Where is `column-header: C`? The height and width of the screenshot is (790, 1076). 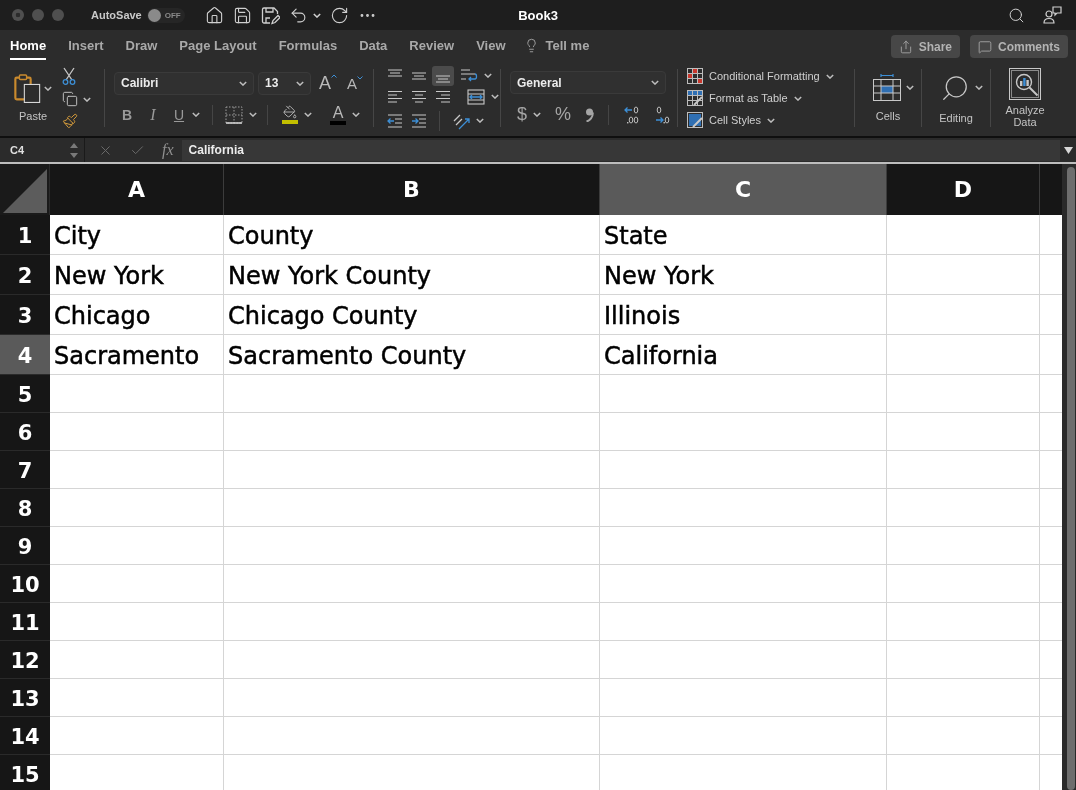
column-header: C is located at coordinates (743, 189).